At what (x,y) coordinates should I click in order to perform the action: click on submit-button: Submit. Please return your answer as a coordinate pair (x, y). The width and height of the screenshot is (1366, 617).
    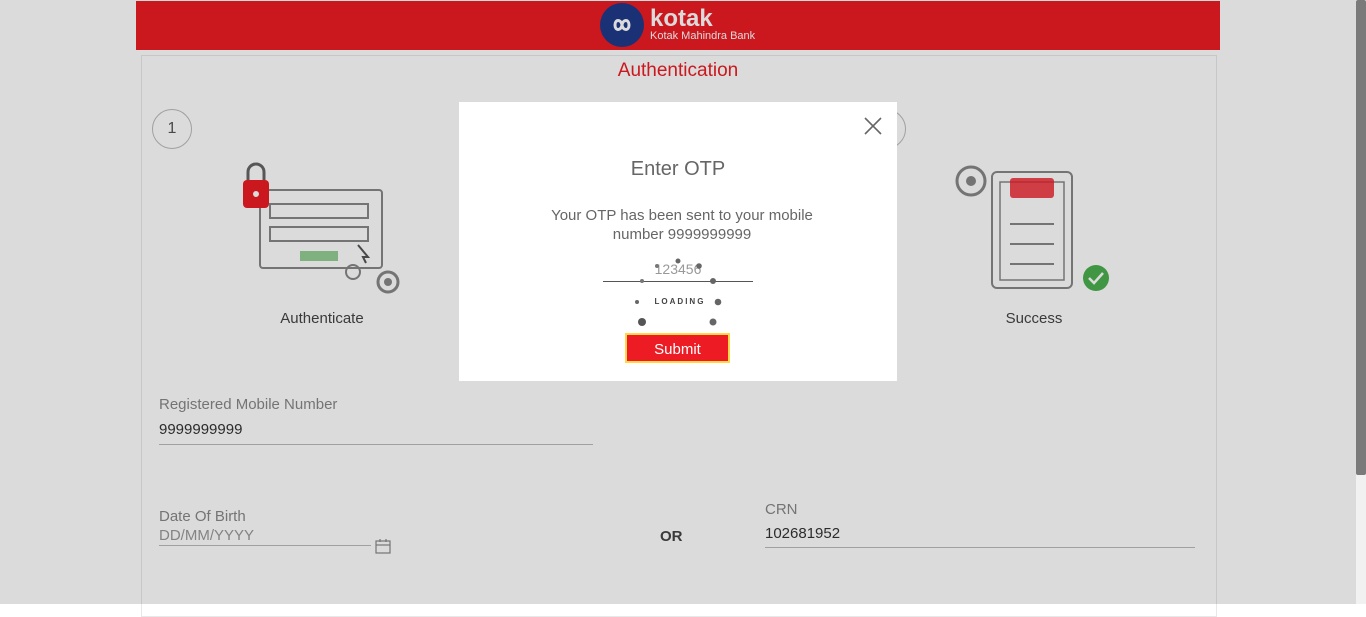
    Looking at the image, I should click on (677, 348).